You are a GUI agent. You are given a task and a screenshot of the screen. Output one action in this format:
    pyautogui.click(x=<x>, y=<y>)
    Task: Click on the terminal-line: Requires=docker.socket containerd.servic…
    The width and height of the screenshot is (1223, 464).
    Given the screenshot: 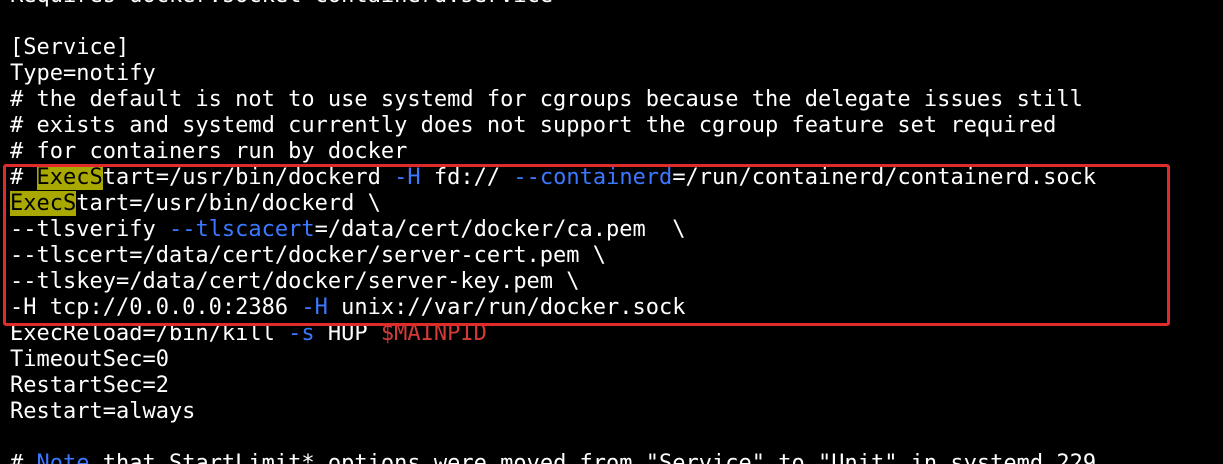 What is the action you would take?
    pyautogui.click(x=281, y=4)
    